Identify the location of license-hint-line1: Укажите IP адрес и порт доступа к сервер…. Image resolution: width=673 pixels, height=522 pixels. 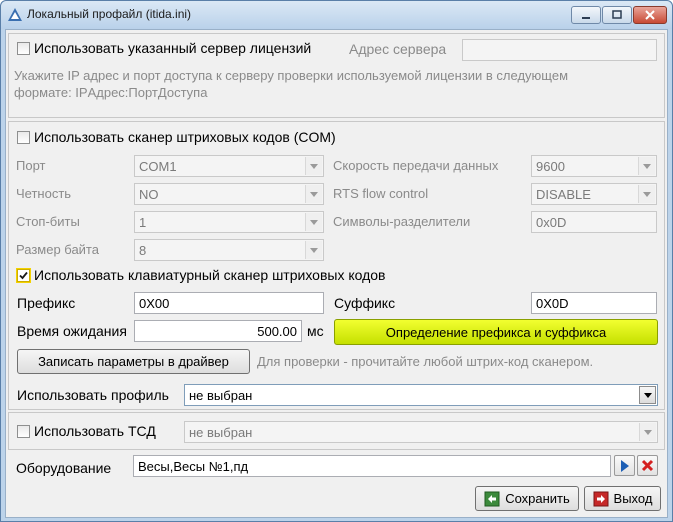
(291, 75).